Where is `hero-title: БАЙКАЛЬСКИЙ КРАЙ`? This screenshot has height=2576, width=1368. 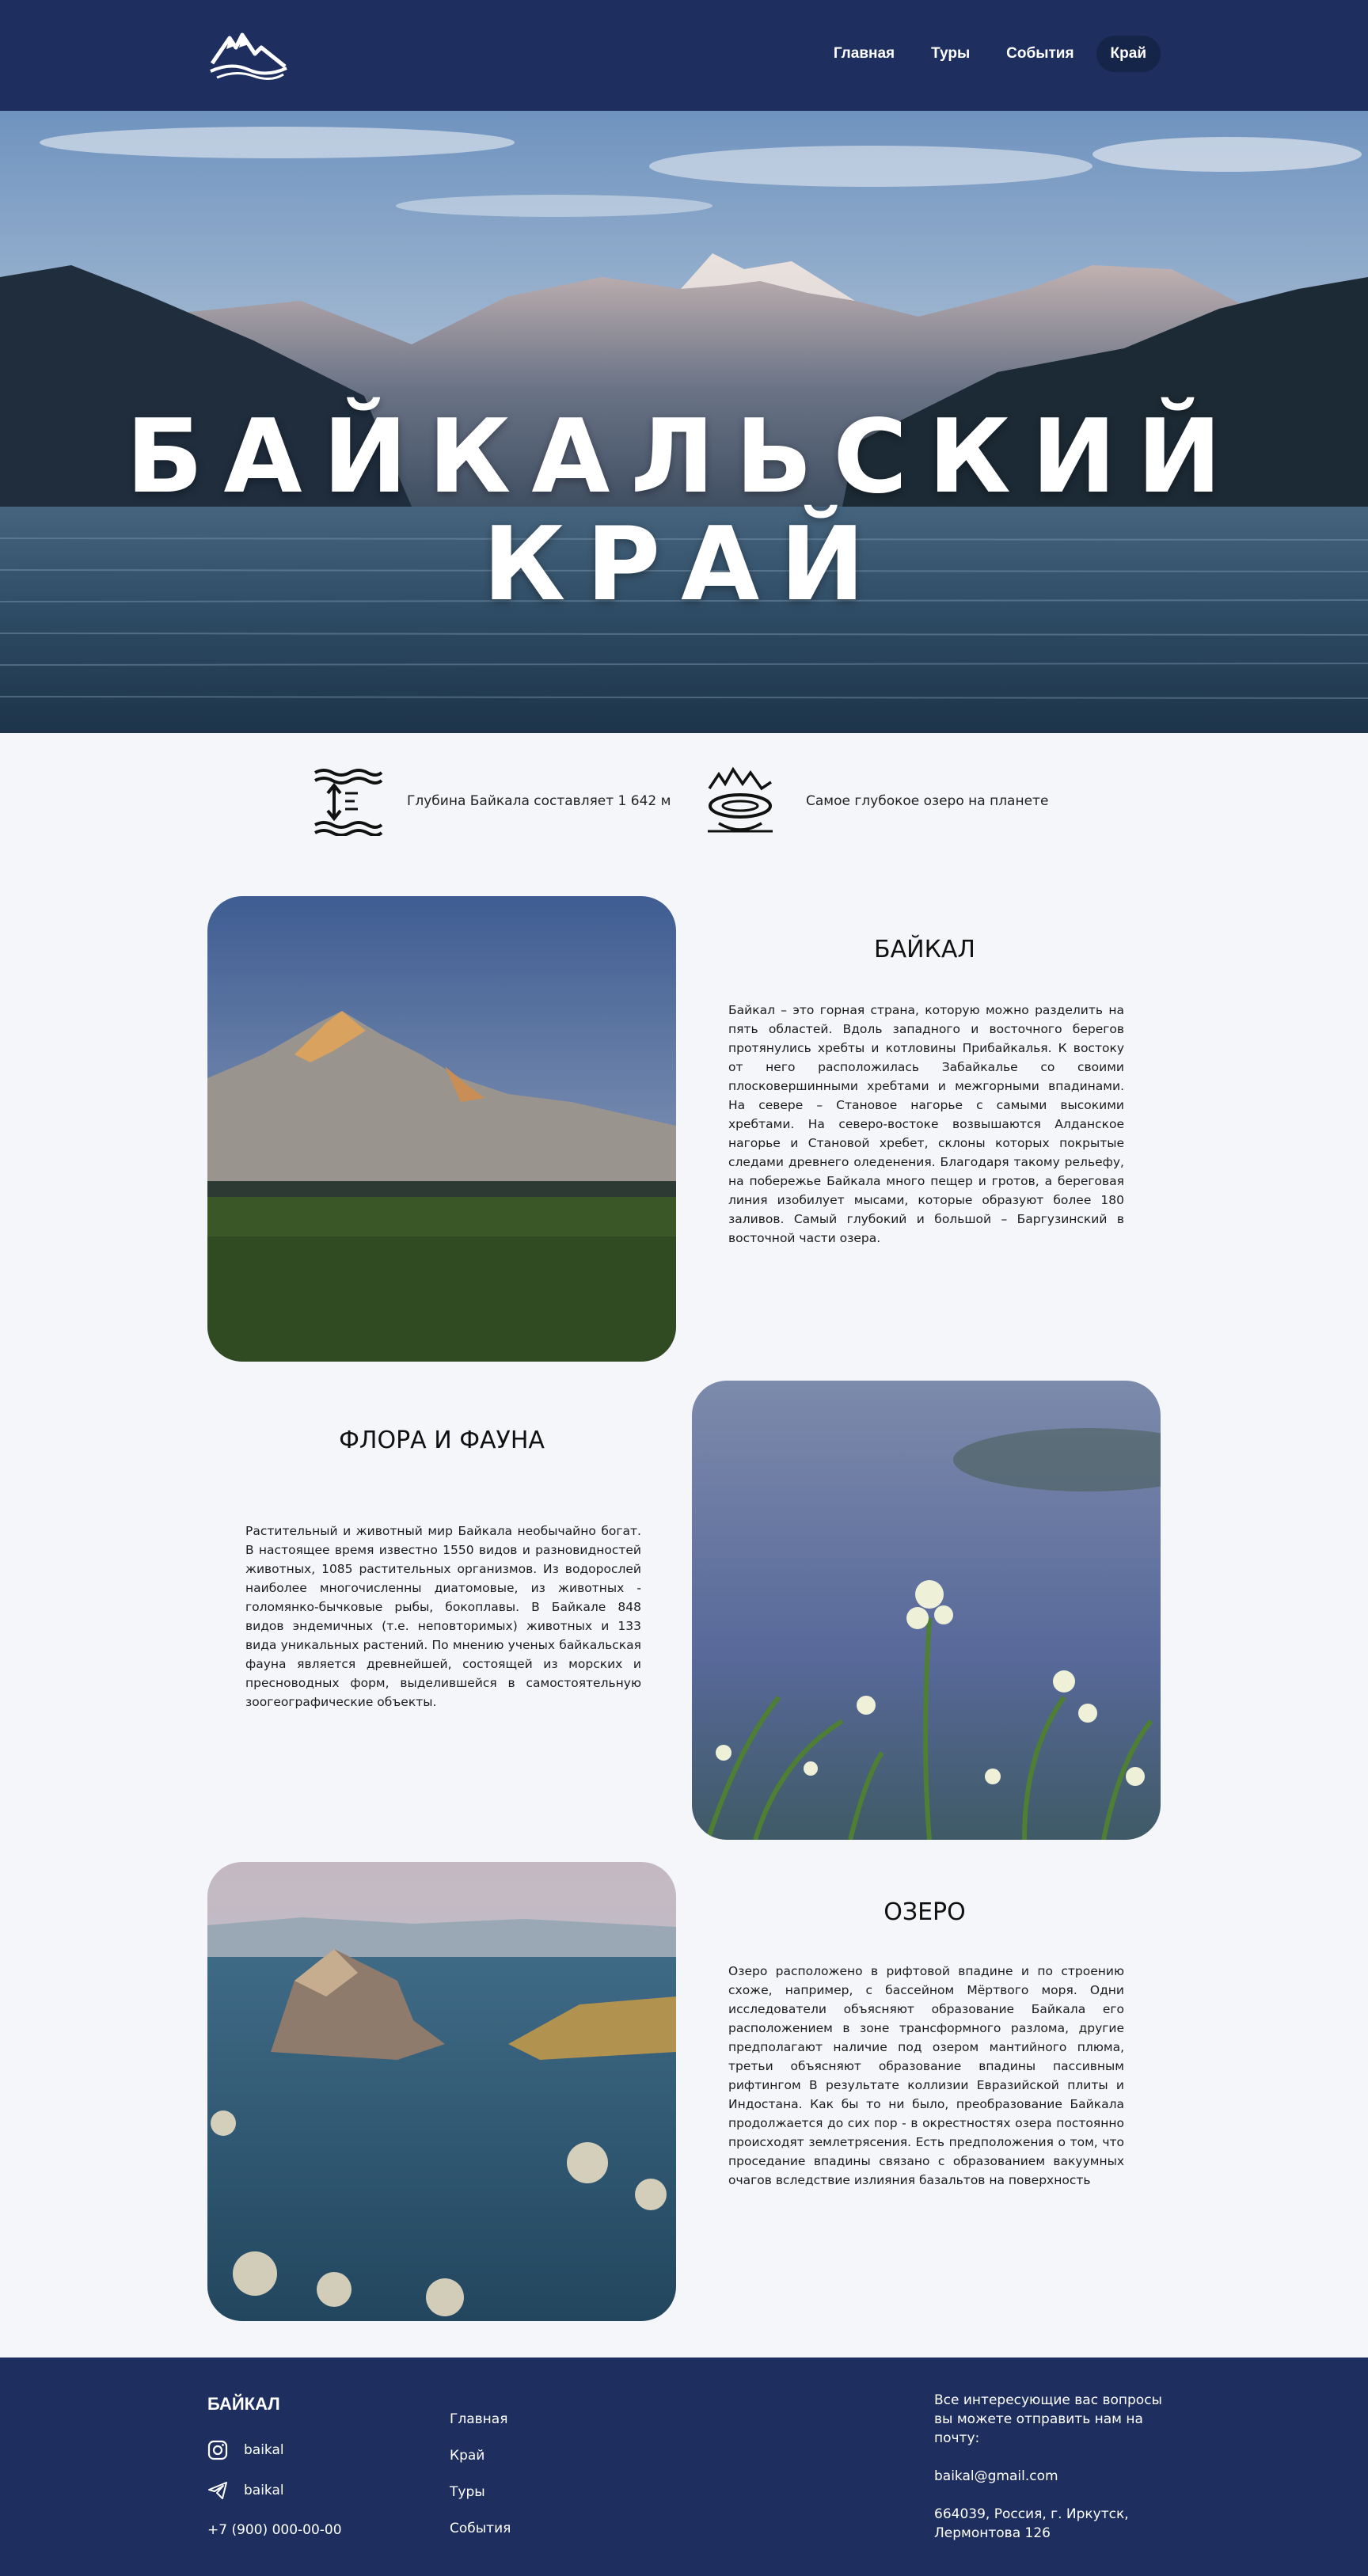 hero-title: БАЙКАЛЬСКИЙ КРАЙ is located at coordinates (684, 511).